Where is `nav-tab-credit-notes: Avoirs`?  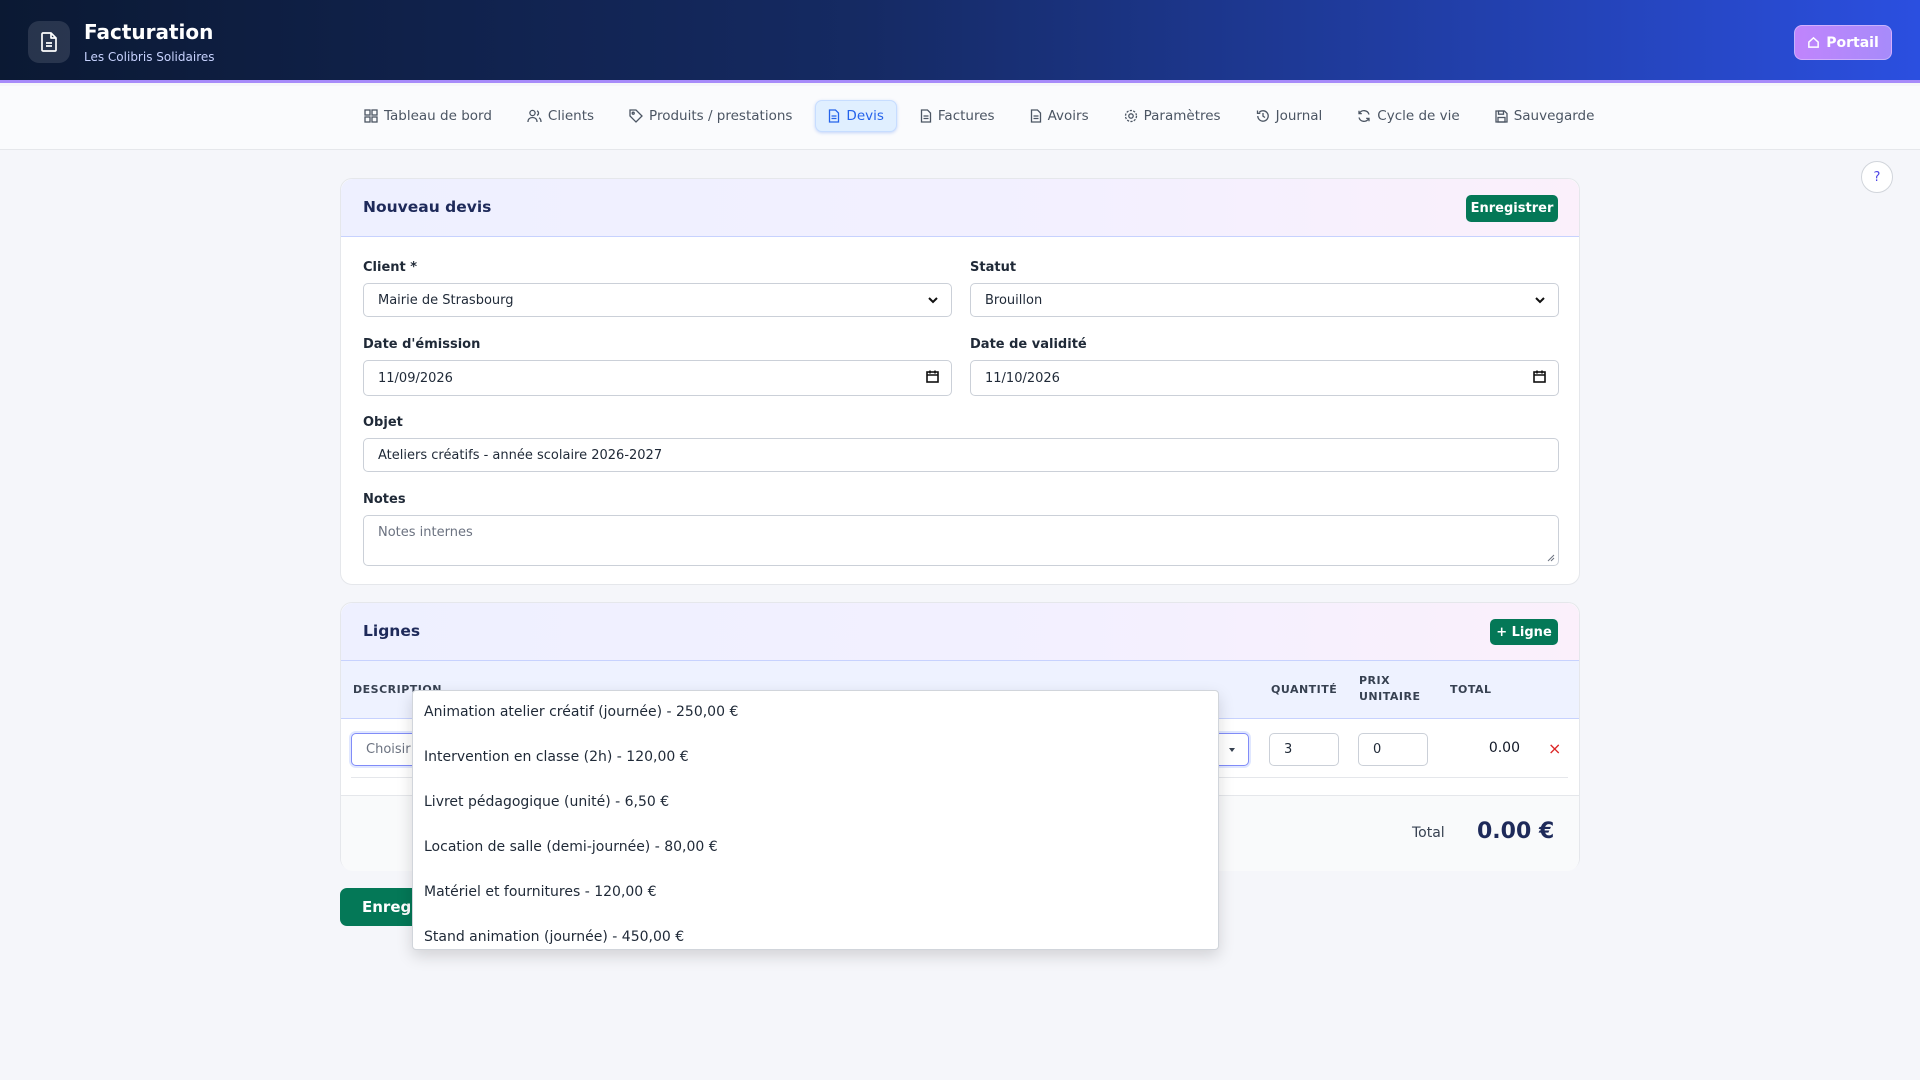 nav-tab-credit-notes: Avoirs is located at coordinates (1059, 116).